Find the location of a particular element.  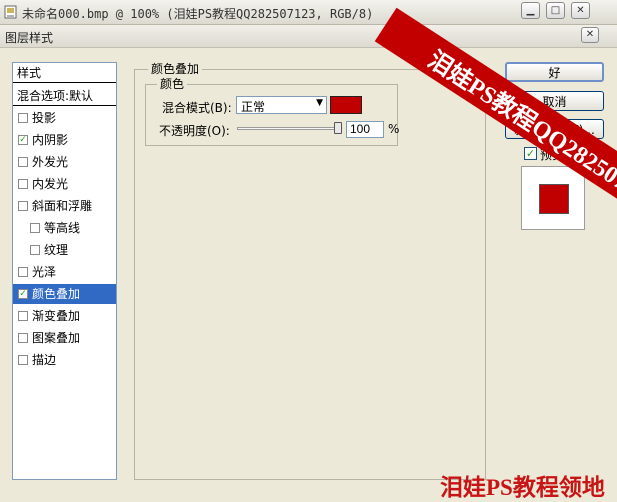

style-item-label: 光泽 is located at coordinates (44, 272).